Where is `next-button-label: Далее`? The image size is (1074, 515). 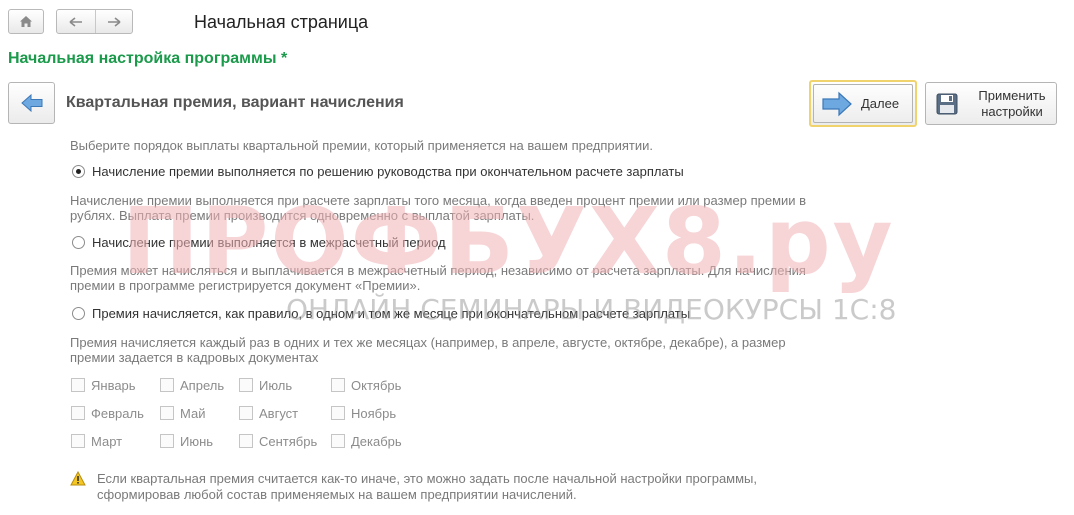 next-button-label: Далее is located at coordinates (880, 103).